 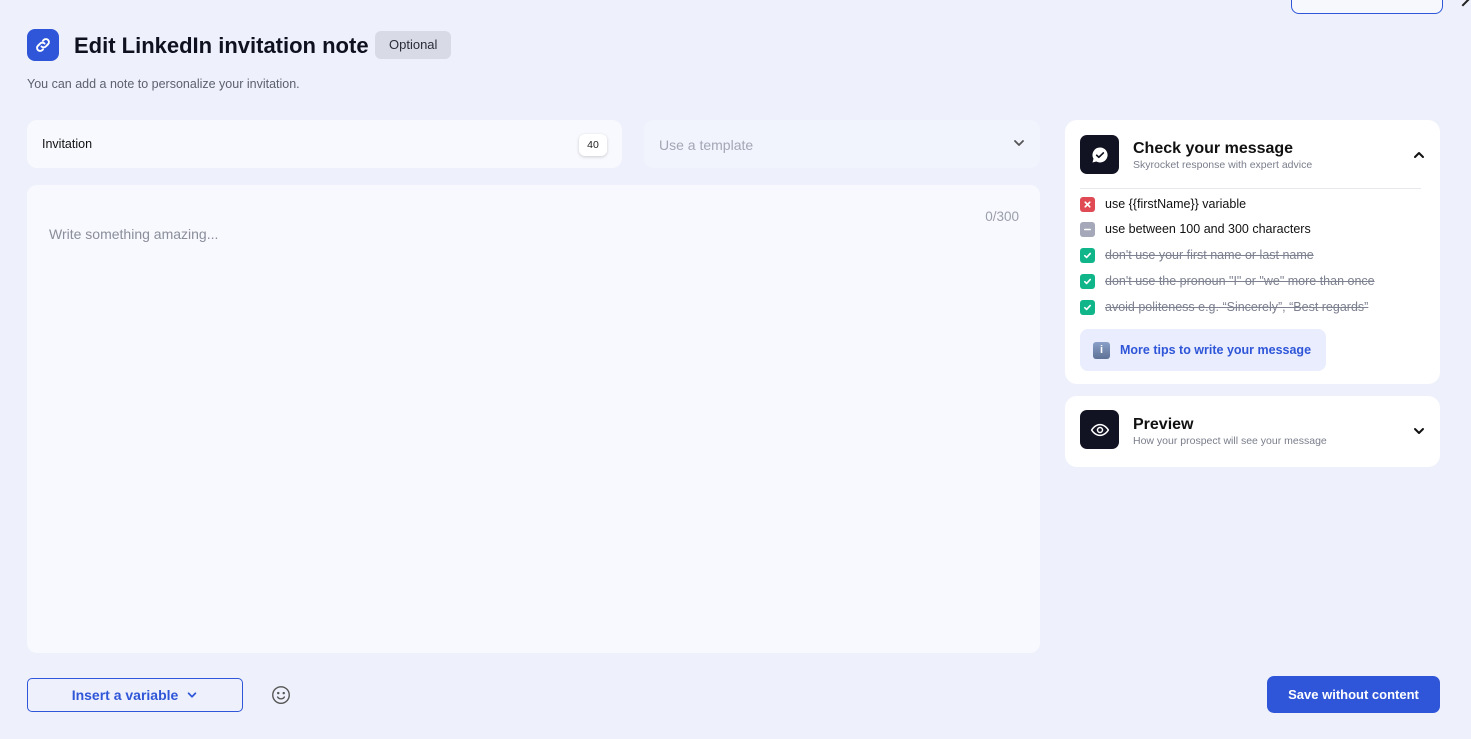 I want to click on template-select-placeholder: Use a template, so click(x=706, y=145).